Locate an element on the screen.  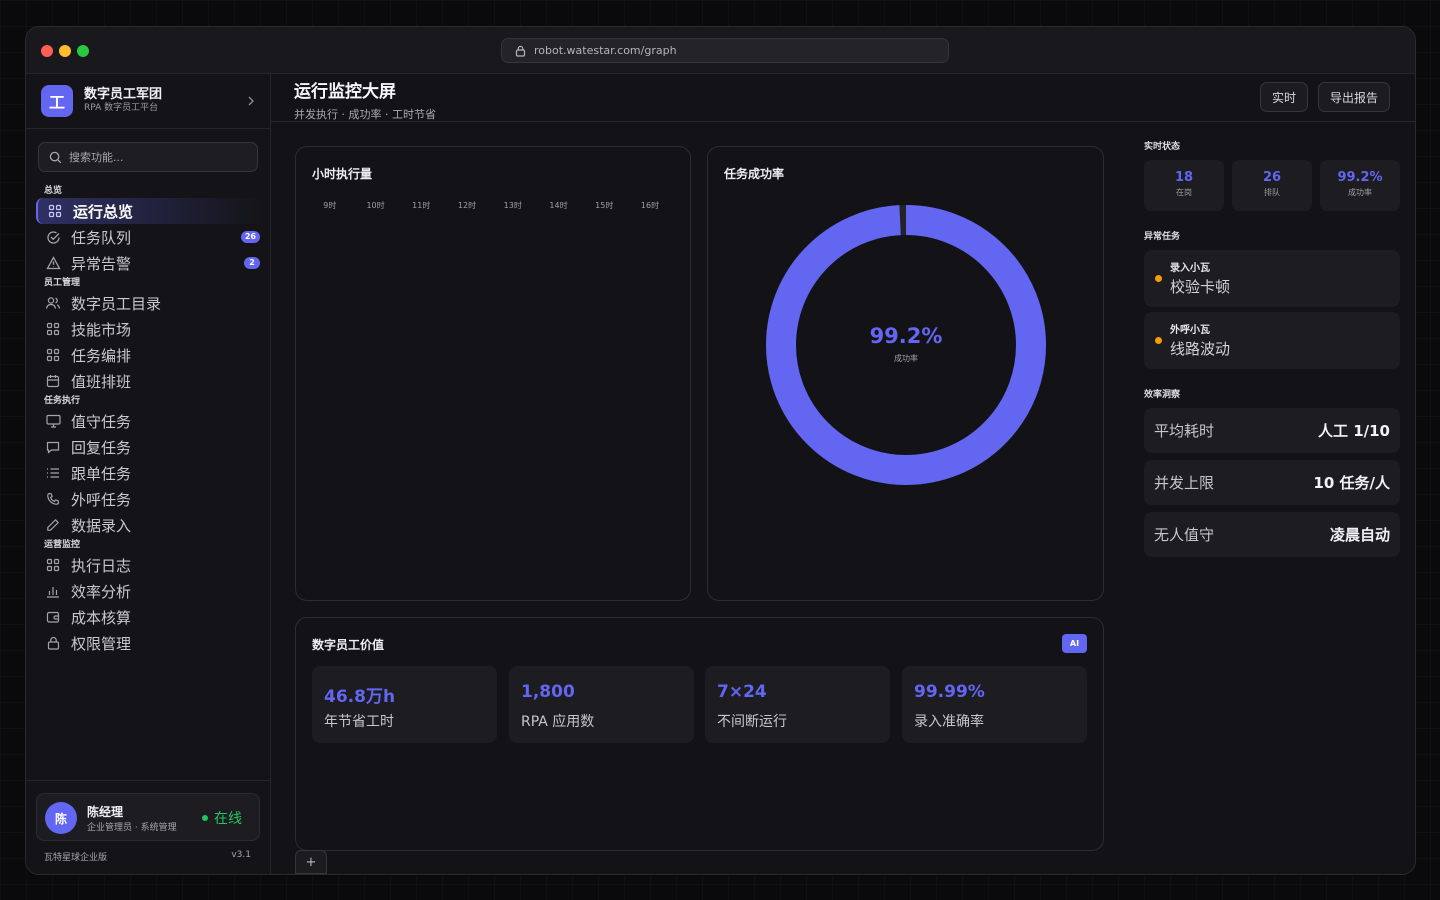
warning-icon is located at coordinates (53, 263).